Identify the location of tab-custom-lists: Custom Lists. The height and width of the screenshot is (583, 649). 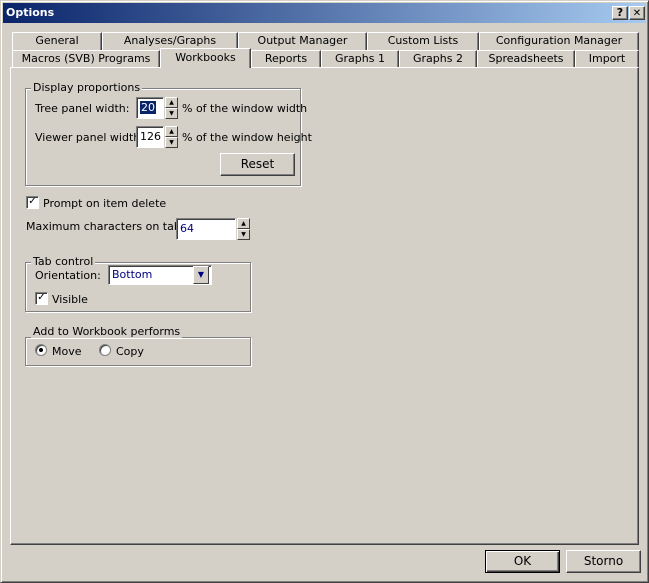
(423, 41).